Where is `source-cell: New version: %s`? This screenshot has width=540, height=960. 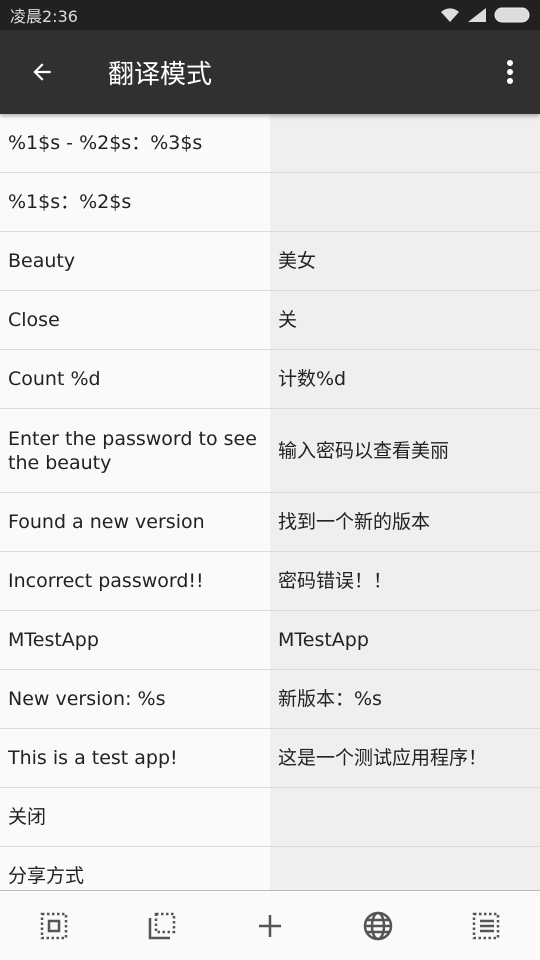
source-cell: New version: %s is located at coordinates (135, 699).